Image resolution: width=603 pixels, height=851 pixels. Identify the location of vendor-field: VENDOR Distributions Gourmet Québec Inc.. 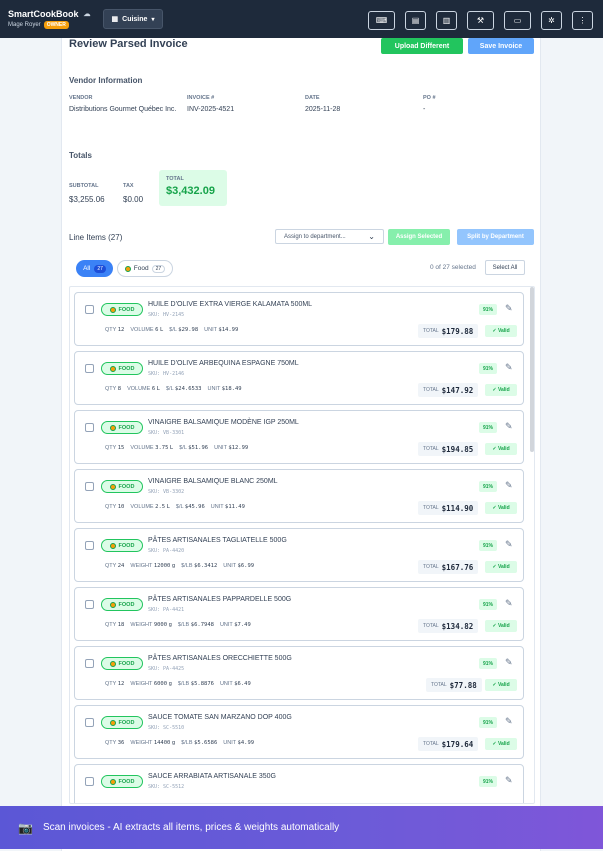
(123, 104).